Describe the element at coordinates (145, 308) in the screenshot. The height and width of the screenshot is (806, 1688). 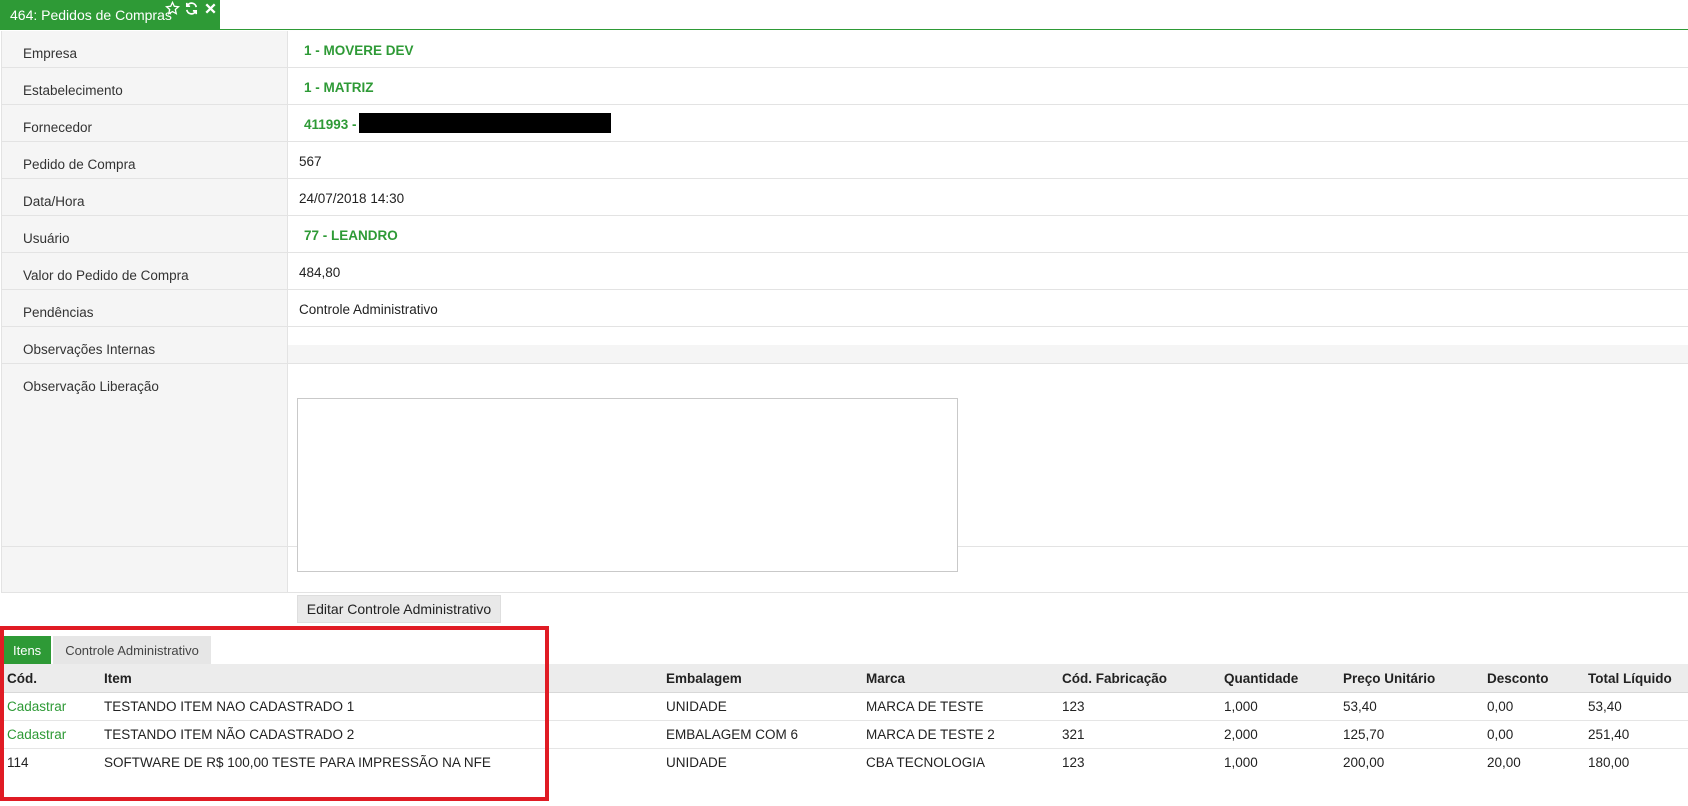
I see `label-pendencias: Pendências` at that location.